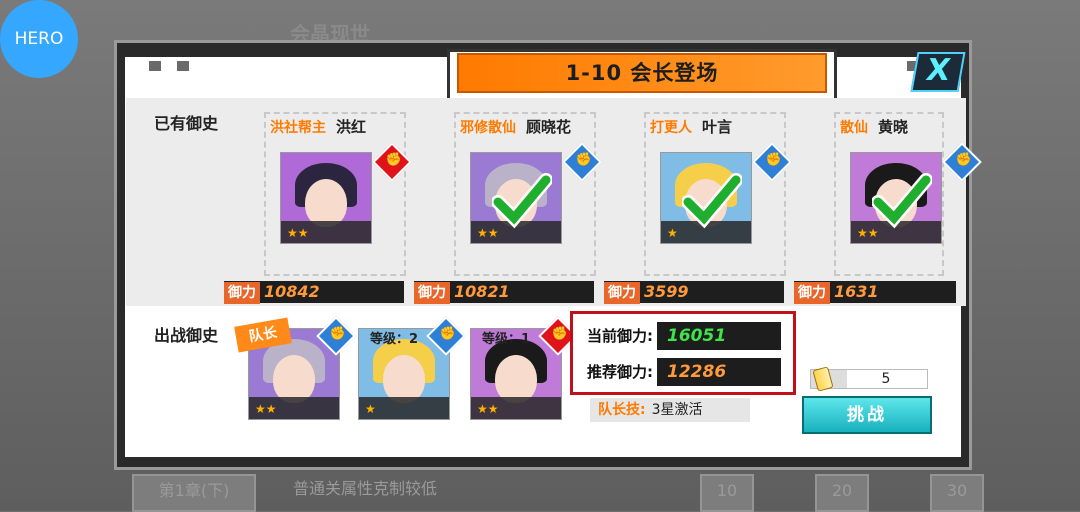 Image resolution: width=1080 pixels, height=512 pixels. Describe the element at coordinates (697, 372) in the screenshot. I see `recommended-power-value: 12286` at that location.